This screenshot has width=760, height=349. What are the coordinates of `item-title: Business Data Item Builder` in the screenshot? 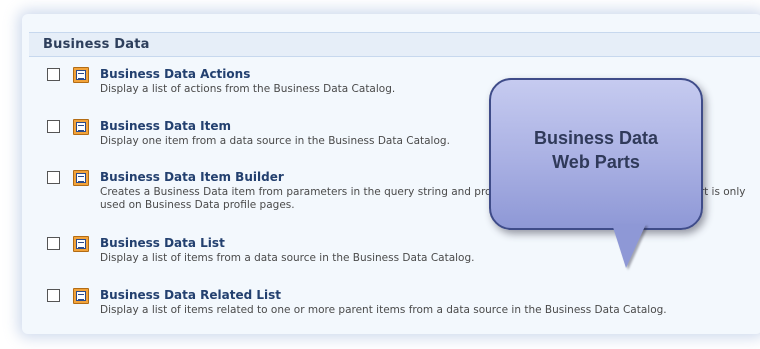 It's located at (192, 177).